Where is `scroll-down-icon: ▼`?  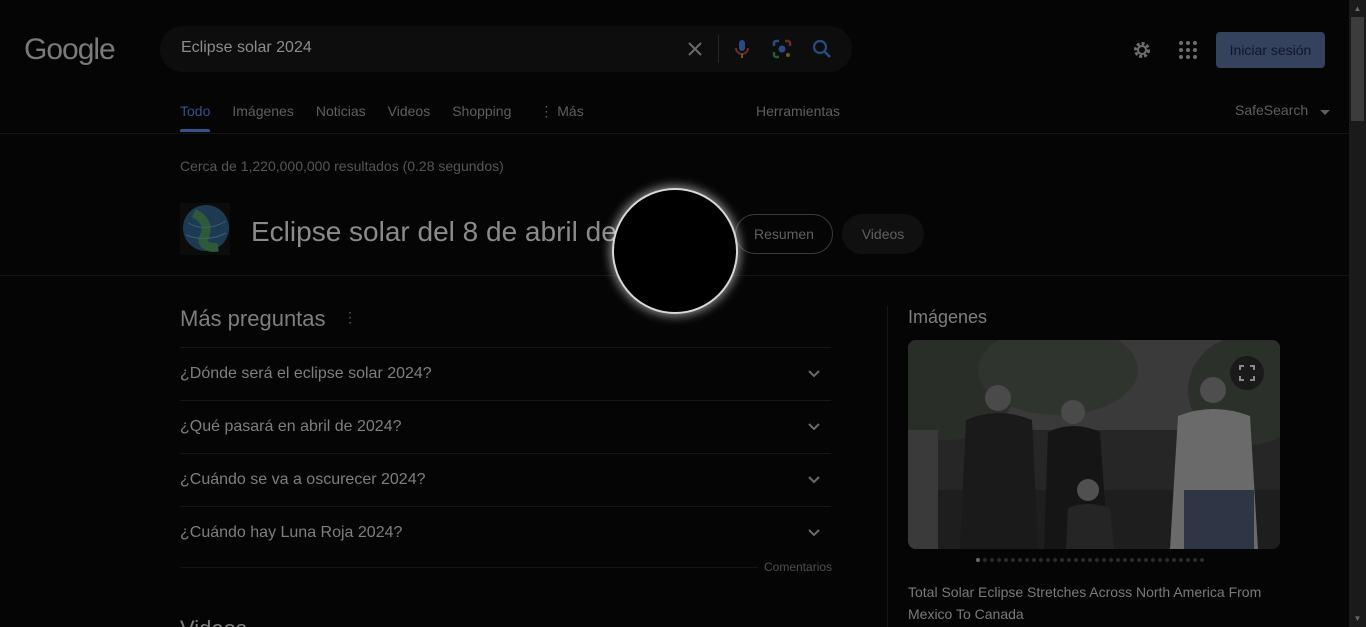 scroll-down-icon: ▼ is located at coordinates (1357, 618).